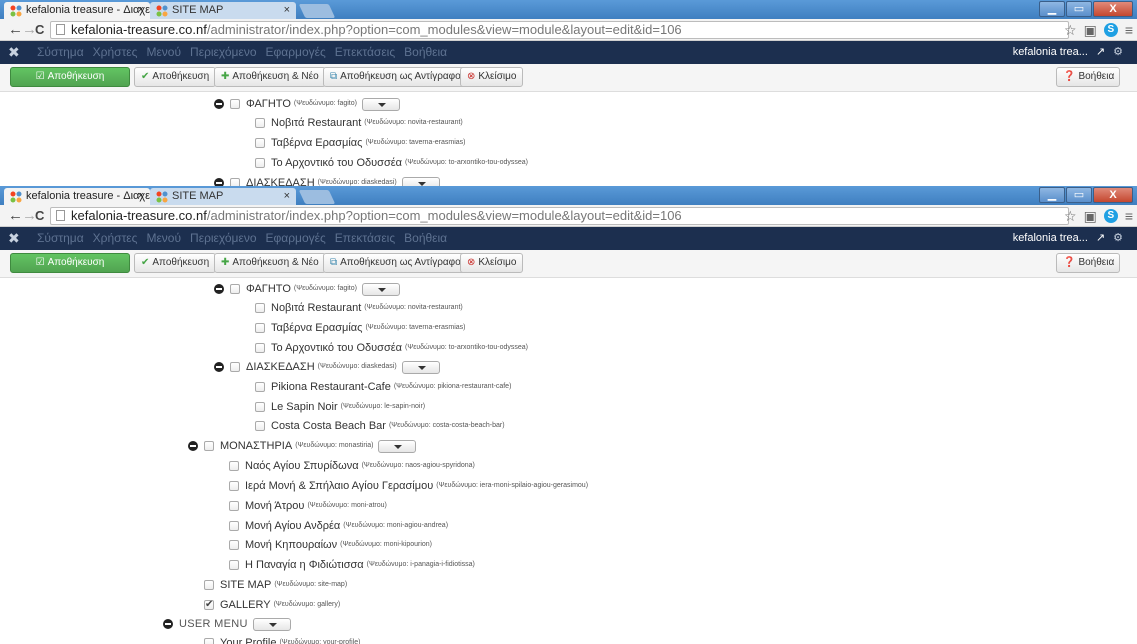  I want to click on checkbox-checked, so click(209, 605).